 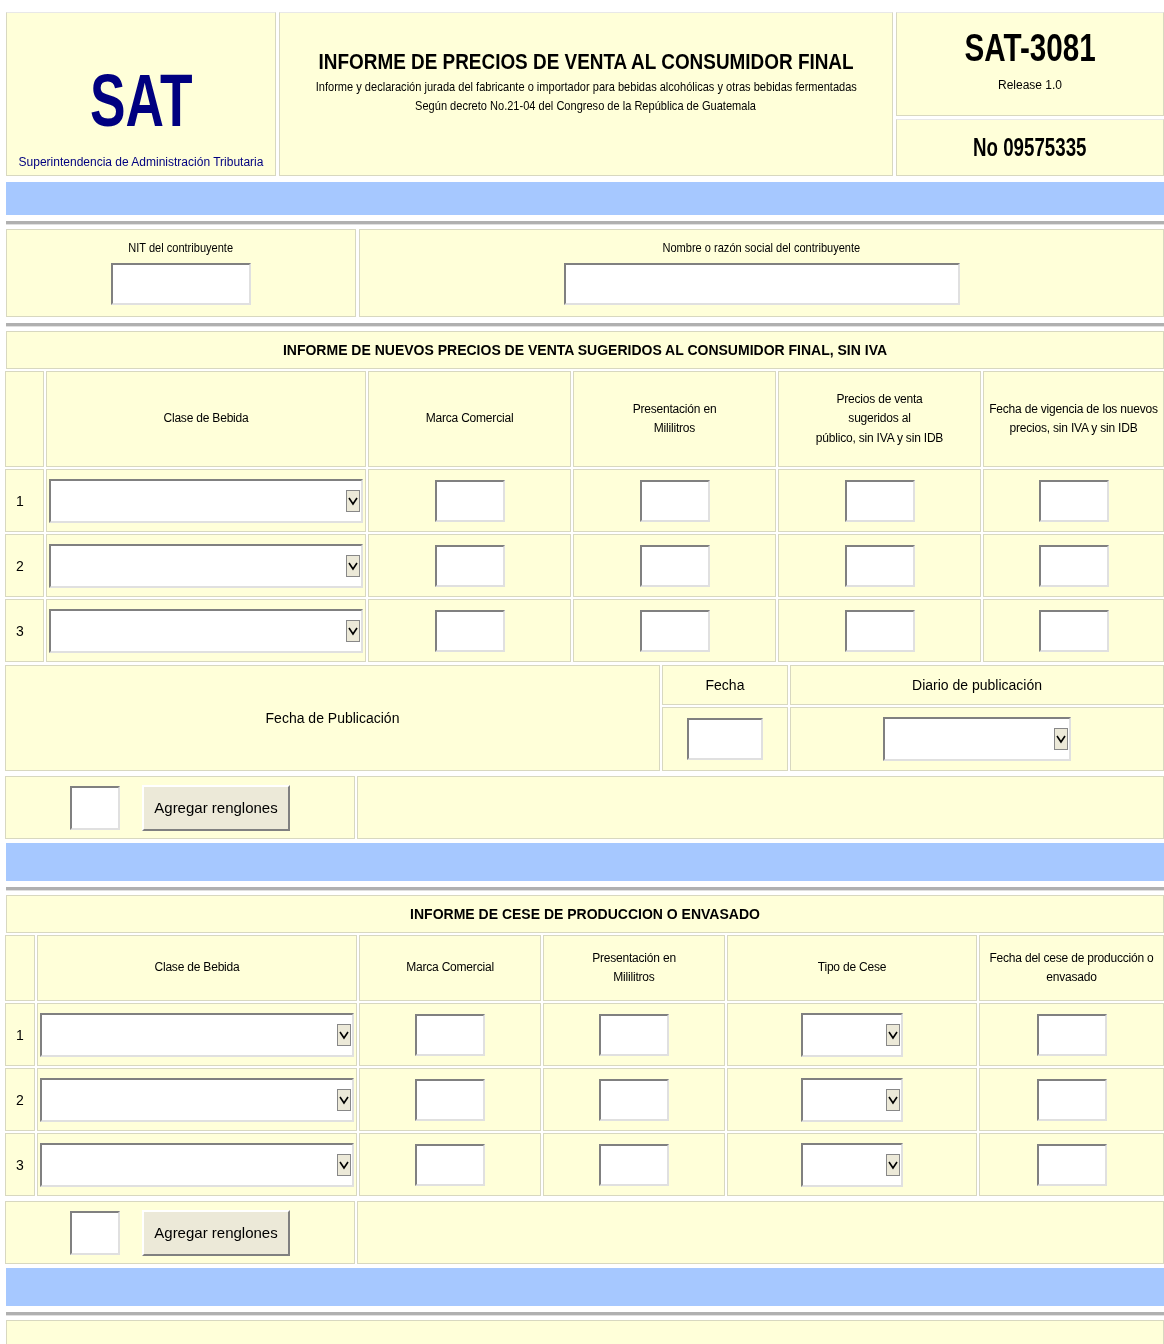 I want to click on form-code: SAT-3081, so click(x=1030, y=48).